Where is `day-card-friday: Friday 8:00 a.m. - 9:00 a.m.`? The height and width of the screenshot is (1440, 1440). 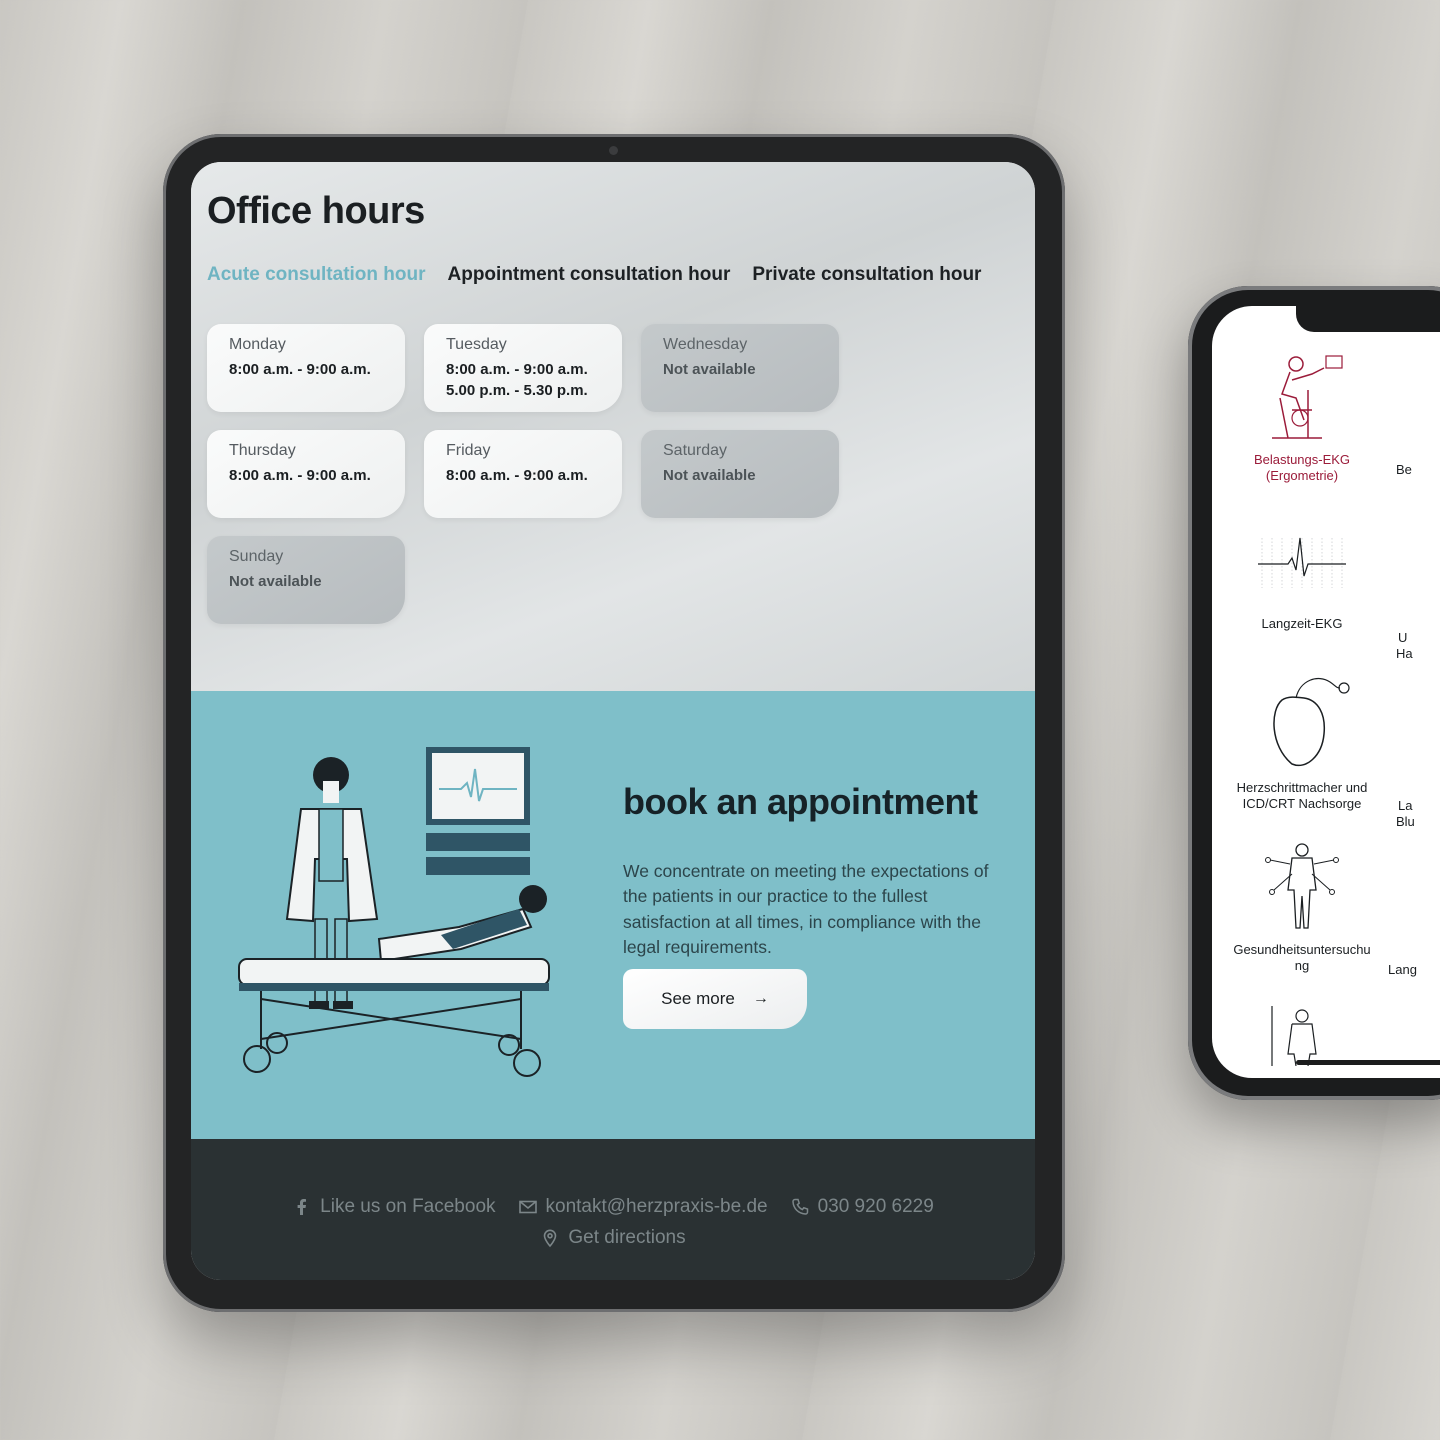
day-card-friday: Friday 8:00 a.m. - 9:00 a.m. is located at coordinates (523, 474).